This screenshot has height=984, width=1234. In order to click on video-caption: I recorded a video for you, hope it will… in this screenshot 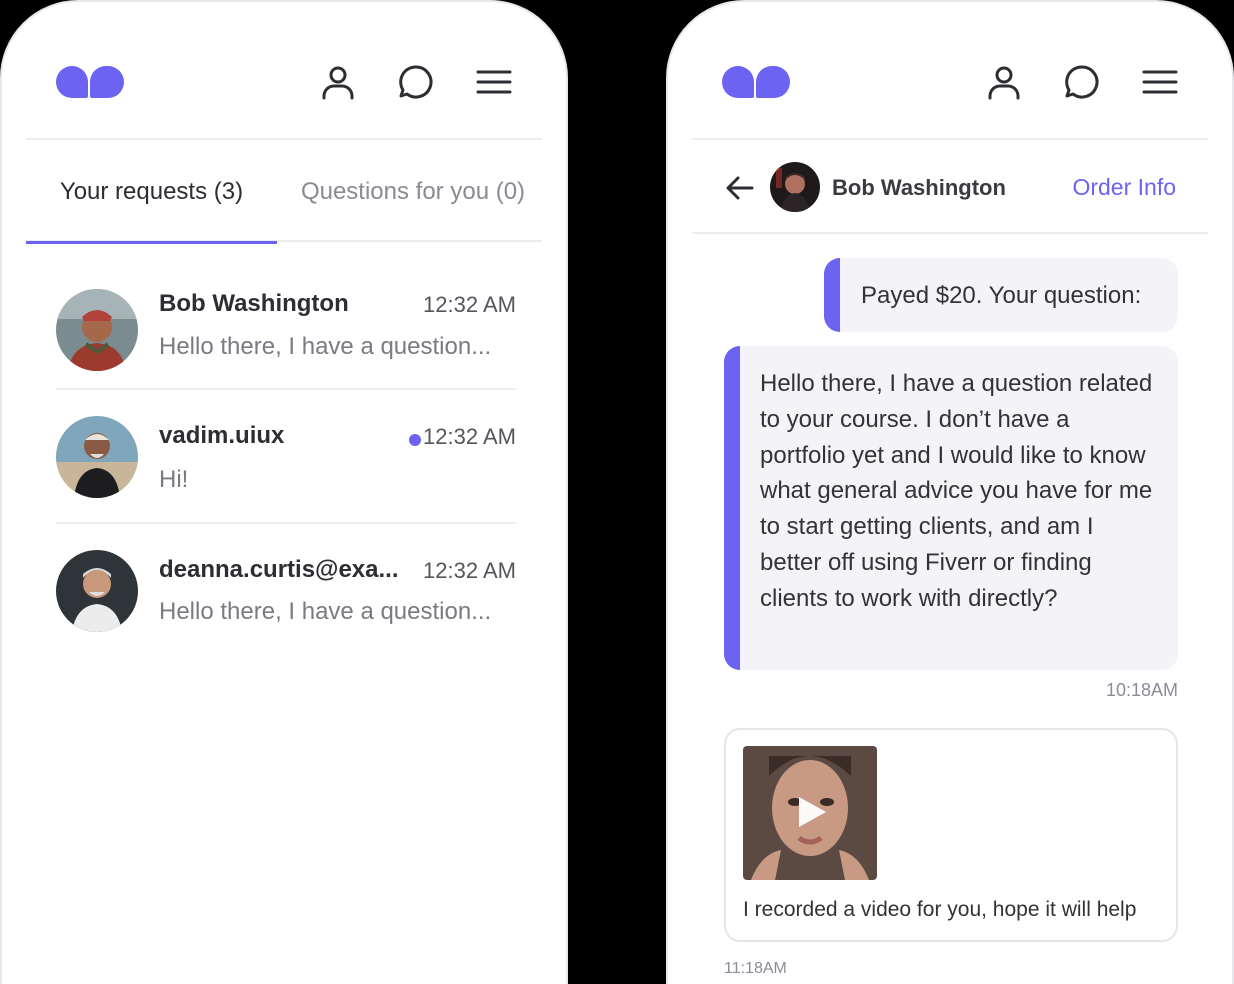, I will do `click(940, 909)`.